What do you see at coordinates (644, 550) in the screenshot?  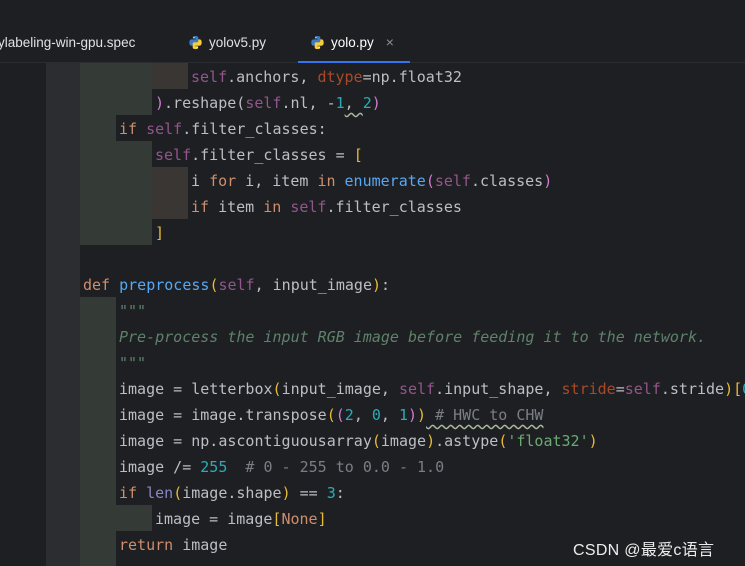 I see `watermark: CSDN @最爱c语言` at bounding box center [644, 550].